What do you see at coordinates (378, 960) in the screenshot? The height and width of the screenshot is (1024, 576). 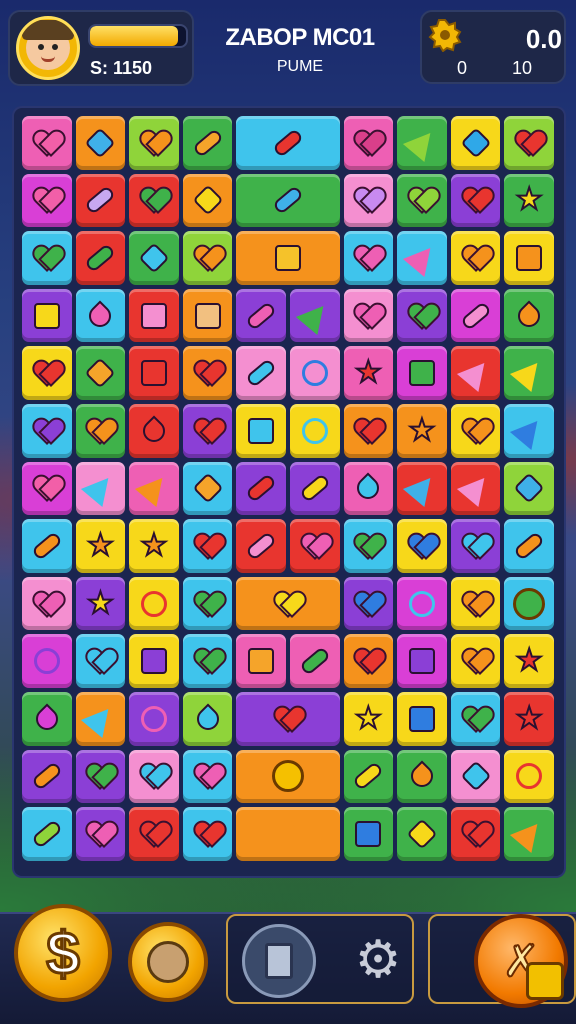 I see `settings-gear-icon: ⚙` at bounding box center [378, 960].